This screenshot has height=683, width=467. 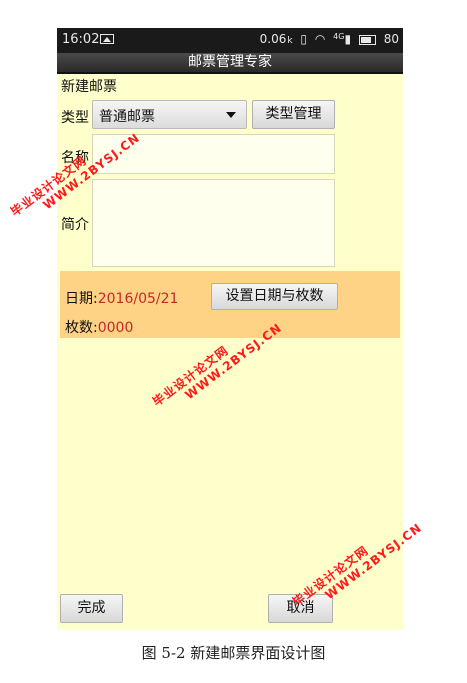 What do you see at coordinates (230, 40) in the screenshot?
I see `status-bar: 16:02 0.06k ▯ ◠ 4G▮ 80` at bounding box center [230, 40].